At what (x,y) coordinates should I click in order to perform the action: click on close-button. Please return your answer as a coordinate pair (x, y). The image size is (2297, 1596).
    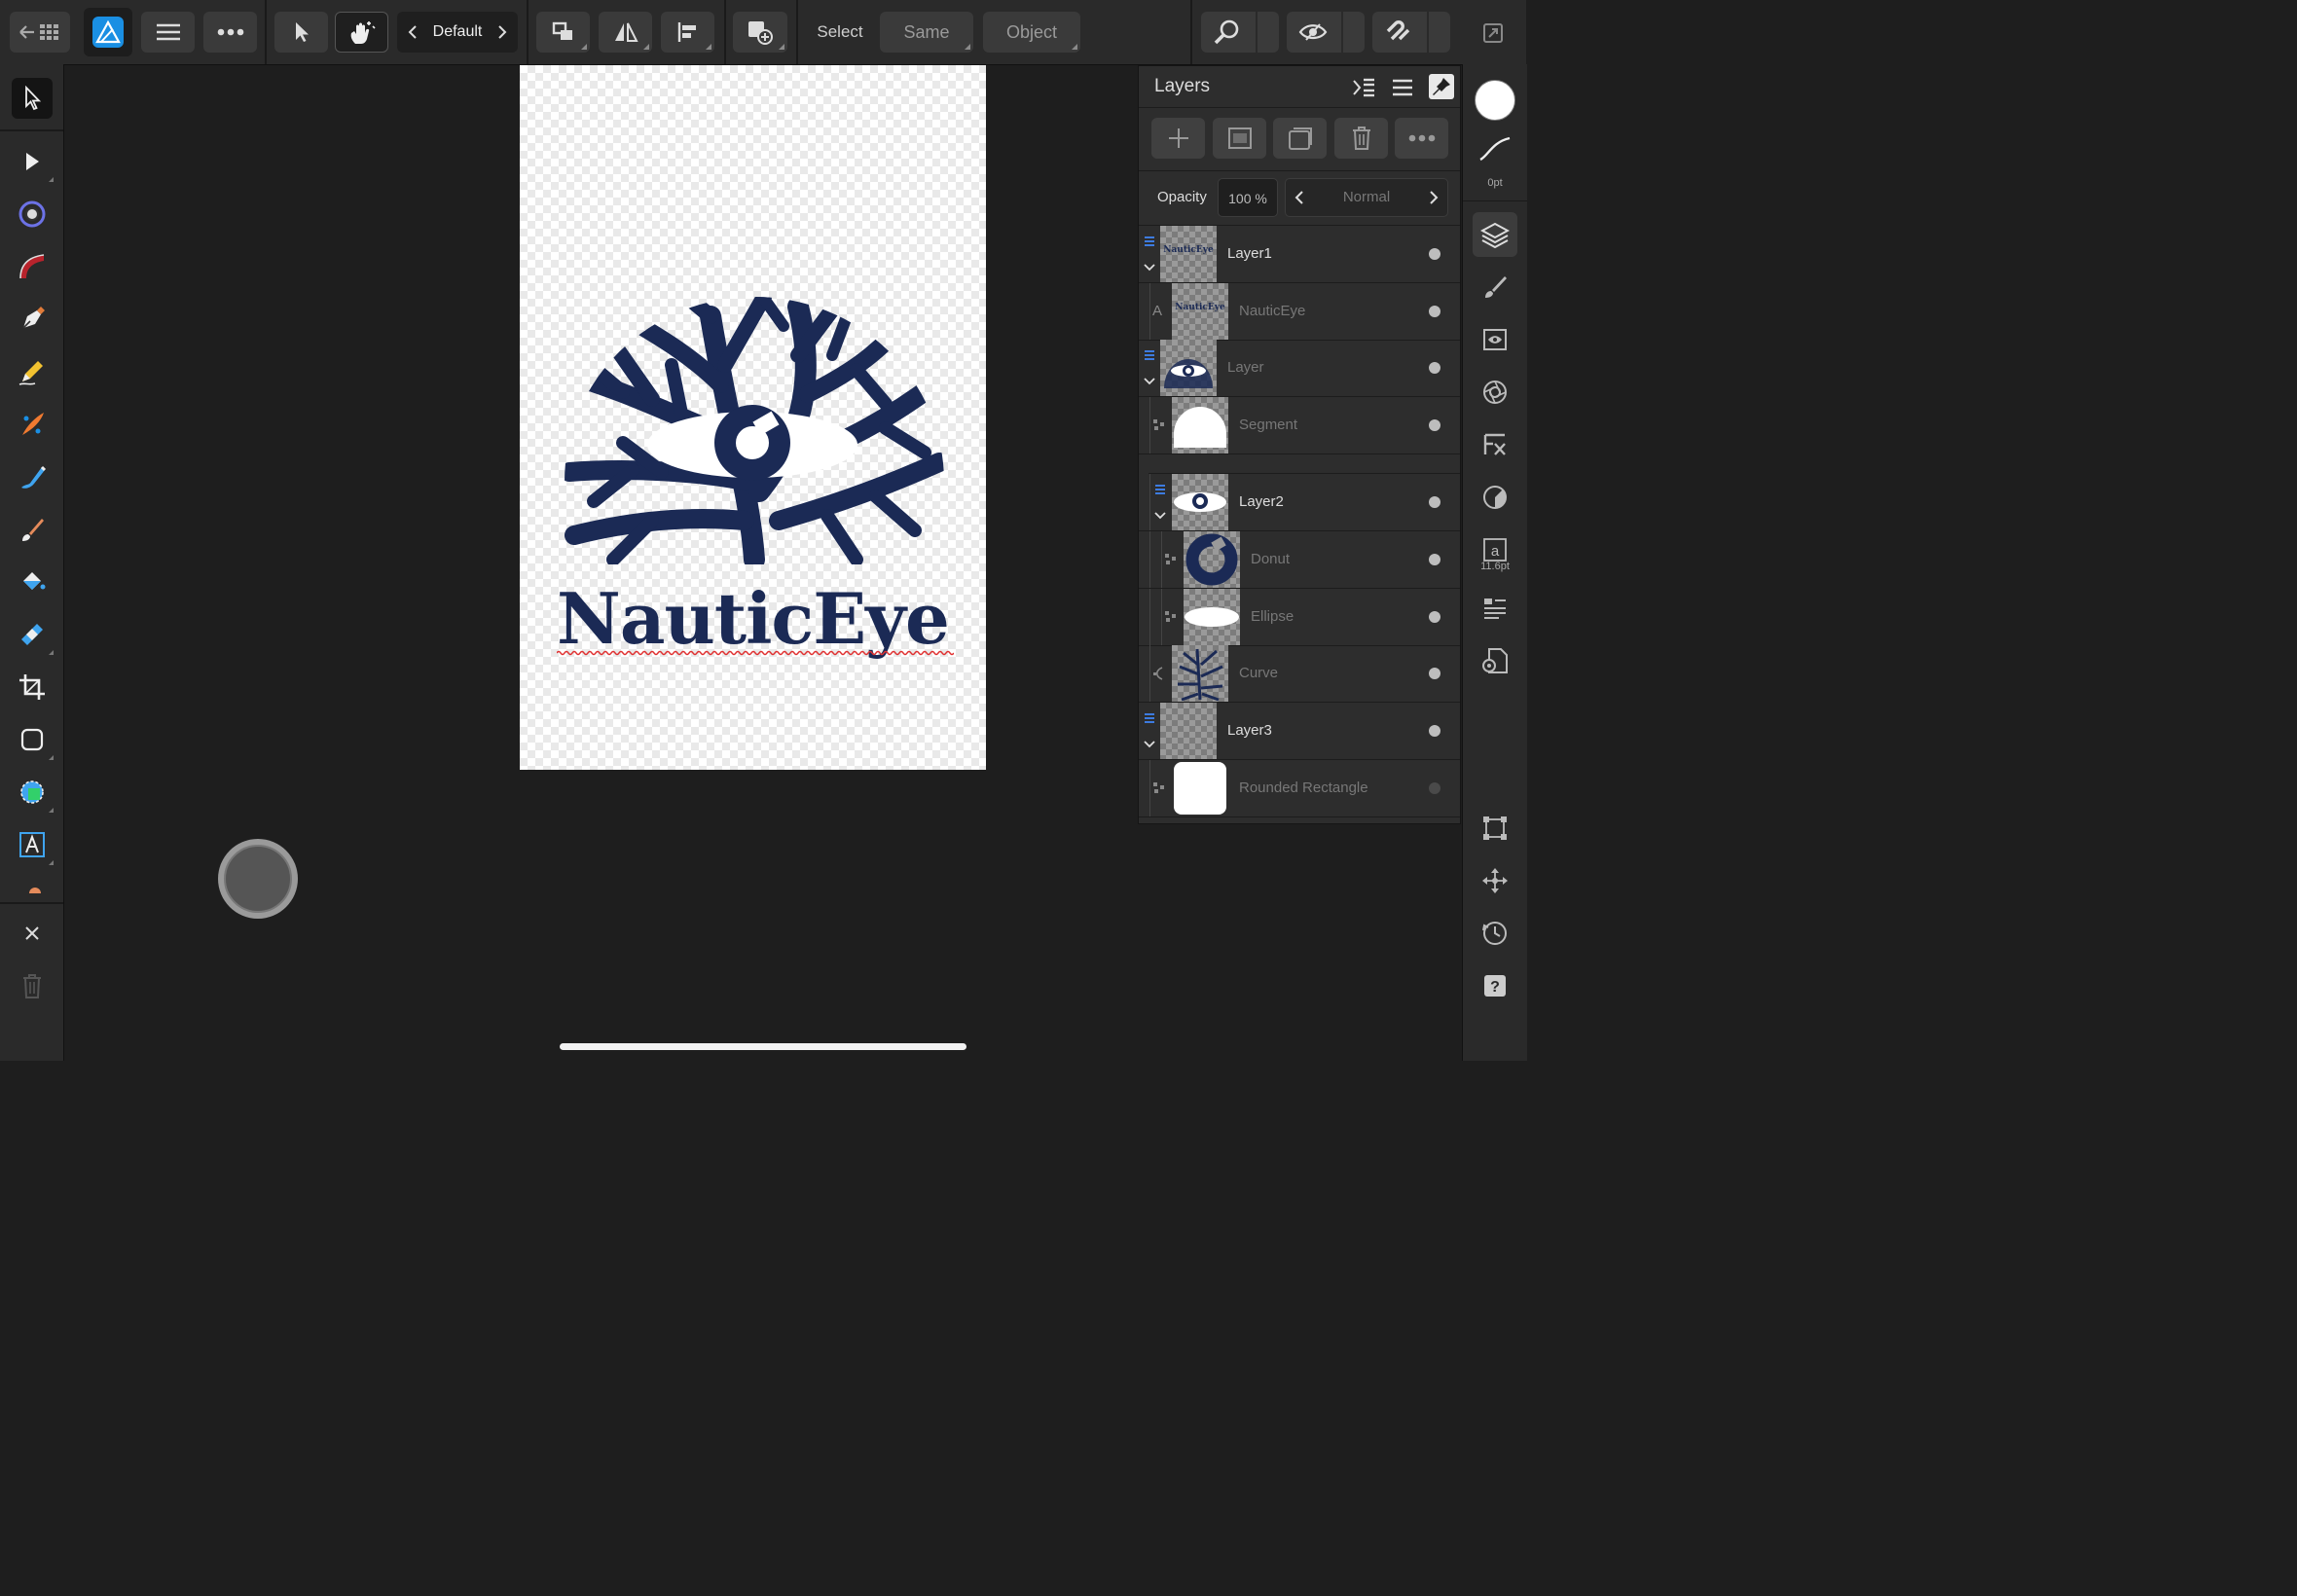
    Looking at the image, I should click on (33, 934).